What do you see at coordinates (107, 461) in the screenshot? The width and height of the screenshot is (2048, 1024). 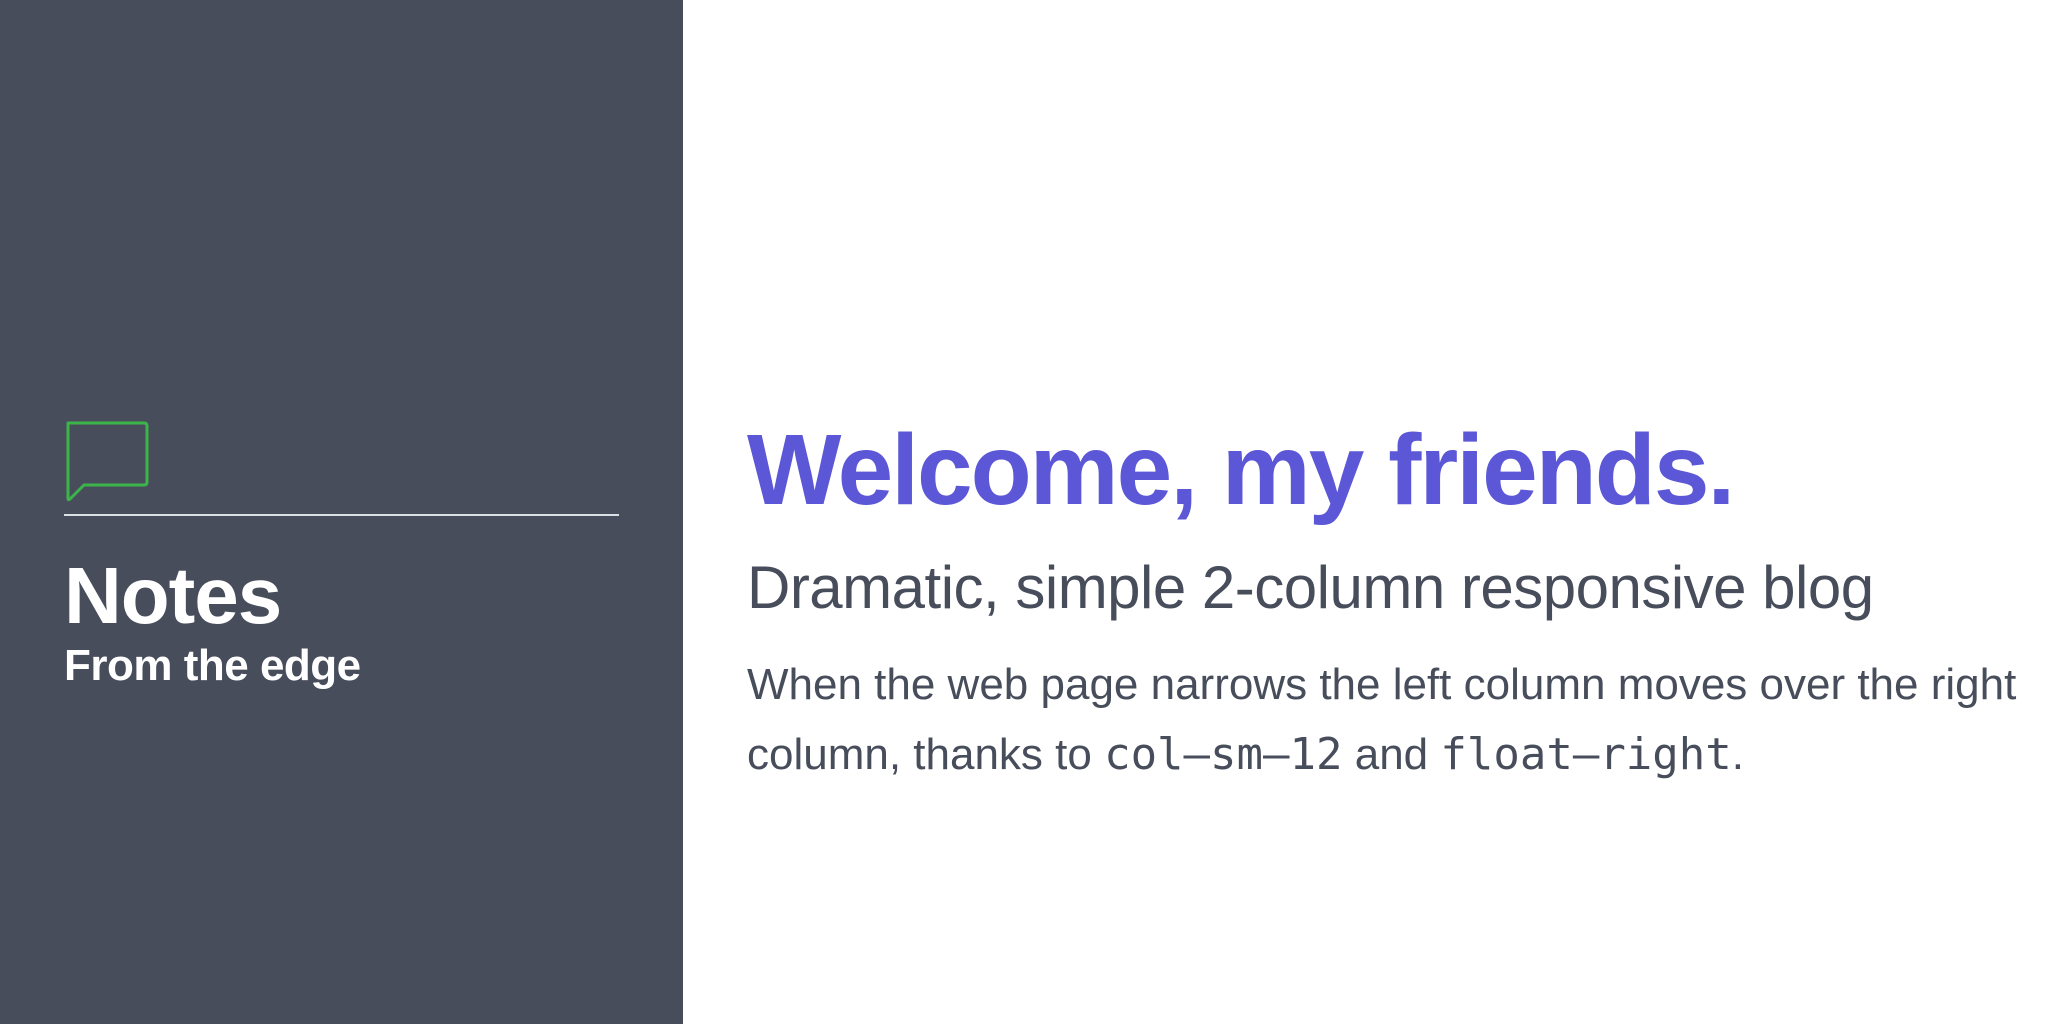 I see `speech-bubble-icon` at bounding box center [107, 461].